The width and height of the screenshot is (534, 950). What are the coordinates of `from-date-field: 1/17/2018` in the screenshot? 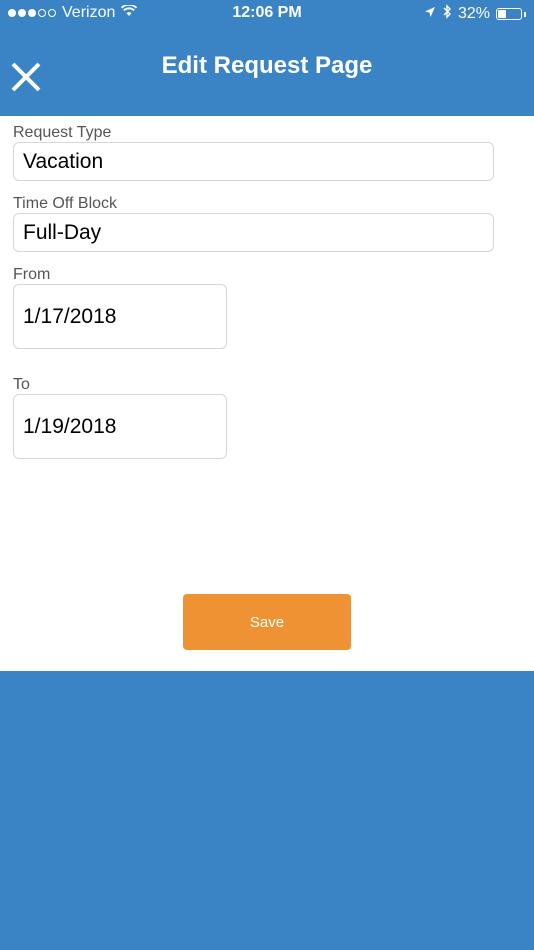 It's located at (120, 316).